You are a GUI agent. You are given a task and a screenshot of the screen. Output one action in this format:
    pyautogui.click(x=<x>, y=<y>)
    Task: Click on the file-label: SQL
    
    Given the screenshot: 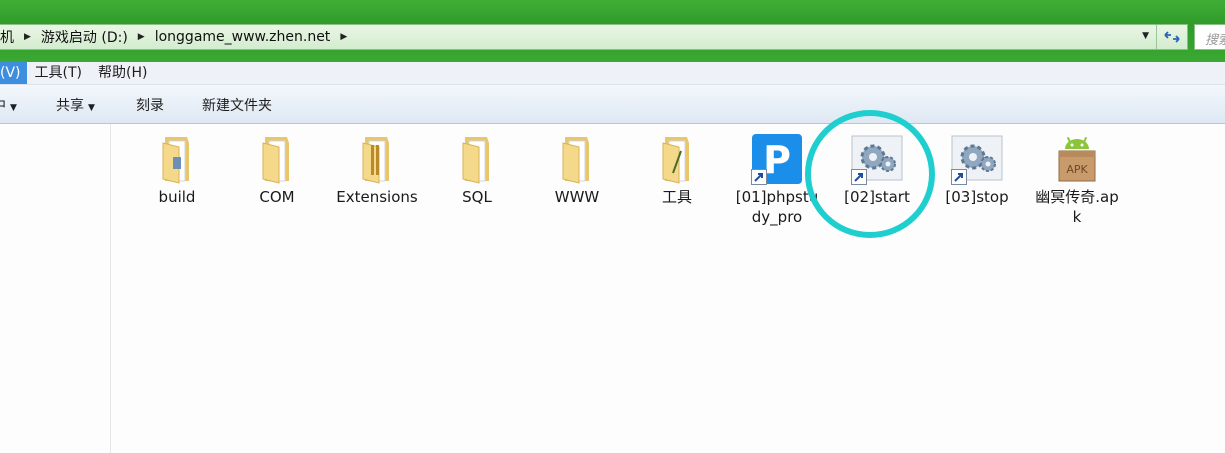 What is the action you would take?
    pyautogui.click(x=477, y=197)
    